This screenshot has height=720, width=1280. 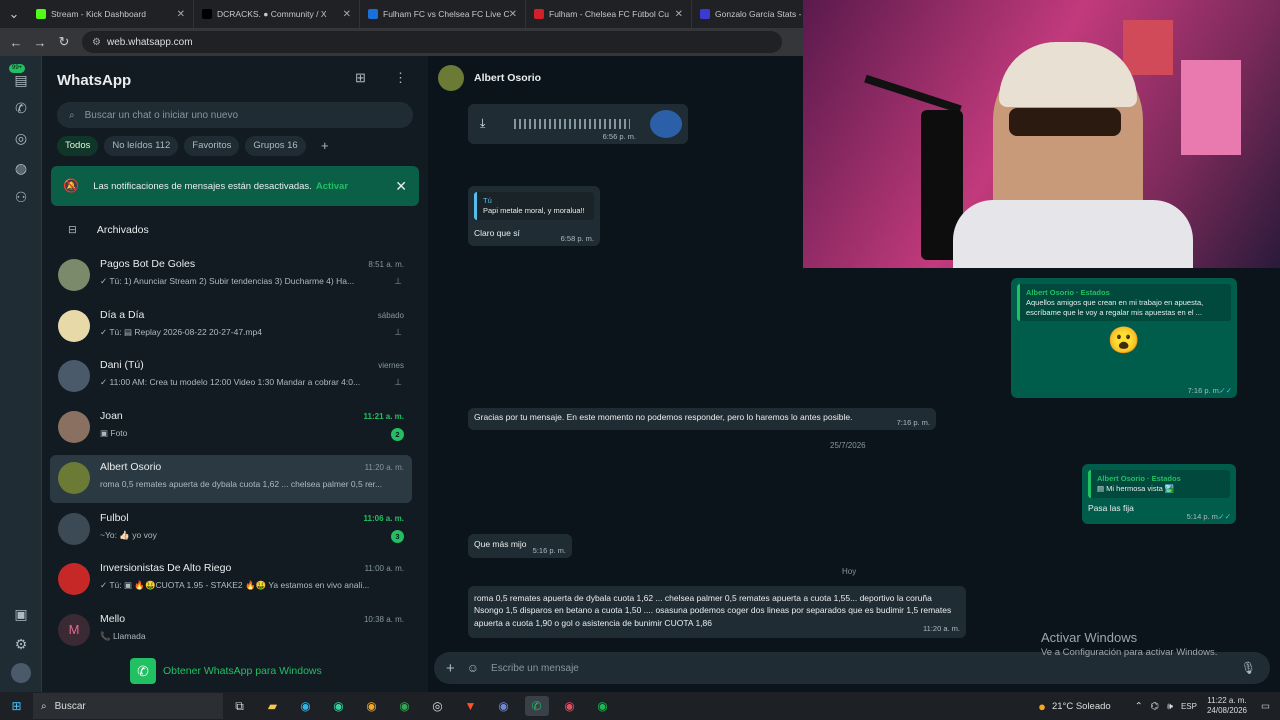 I want to click on quoted-message: Tú Papi metale moral, y moralua!!, so click(x=534, y=206).